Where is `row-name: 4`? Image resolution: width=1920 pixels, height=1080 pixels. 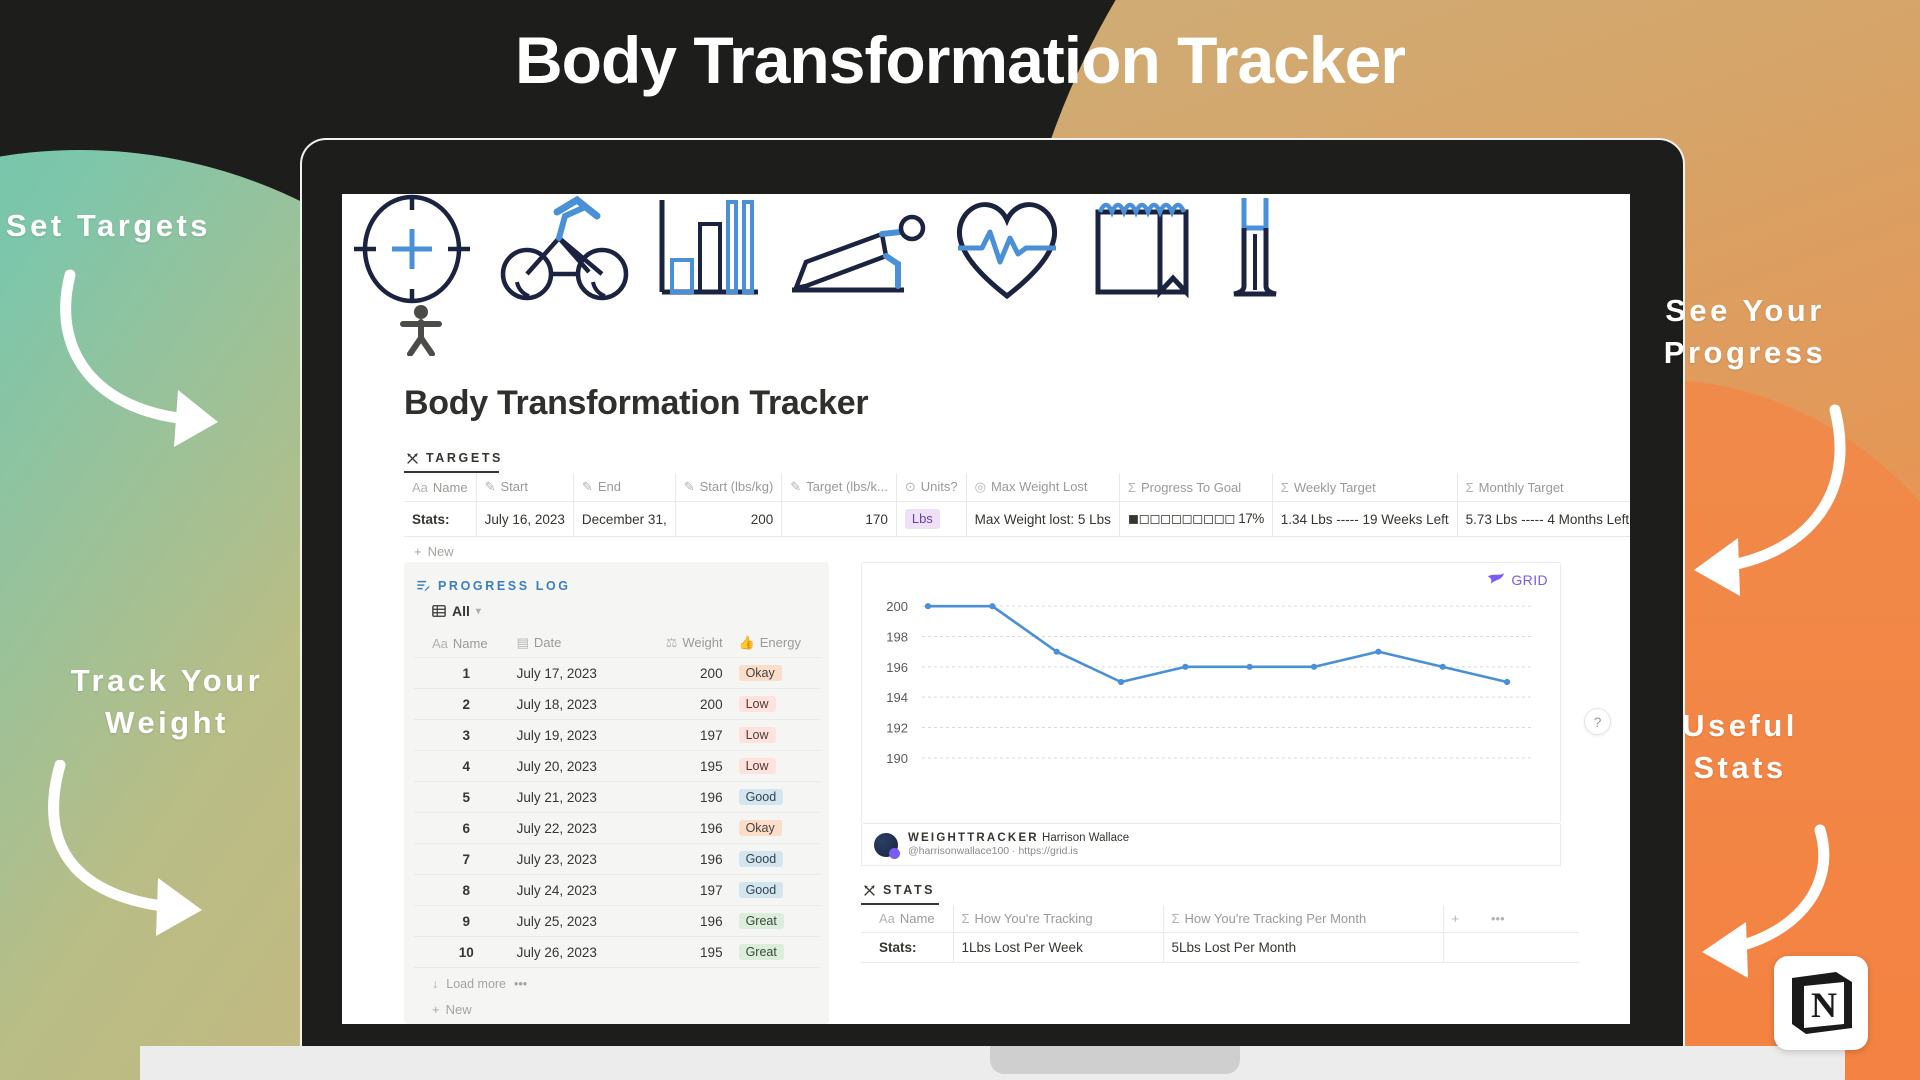 row-name: 4 is located at coordinates (461, 766).